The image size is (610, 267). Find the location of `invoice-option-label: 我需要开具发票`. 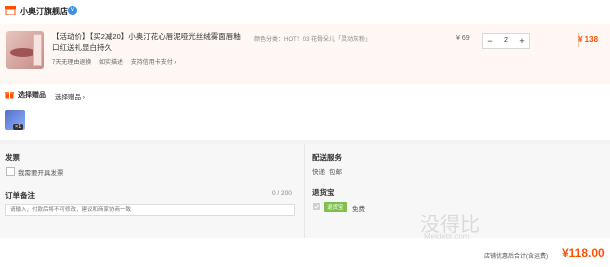

invoice-option-label: 我需要开具发票 is located at coordinates (41, 172).